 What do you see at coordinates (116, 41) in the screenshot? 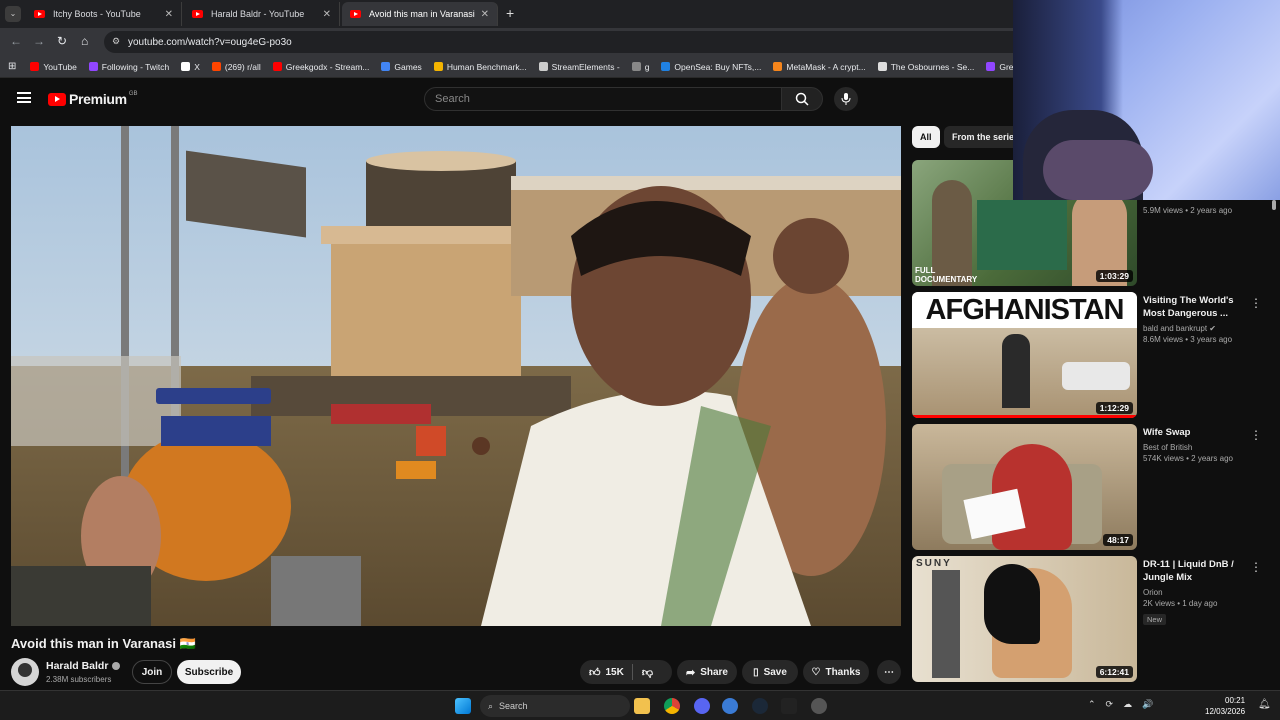
I see `site-info-icon: ⚙` at bounding box center [116, 41].